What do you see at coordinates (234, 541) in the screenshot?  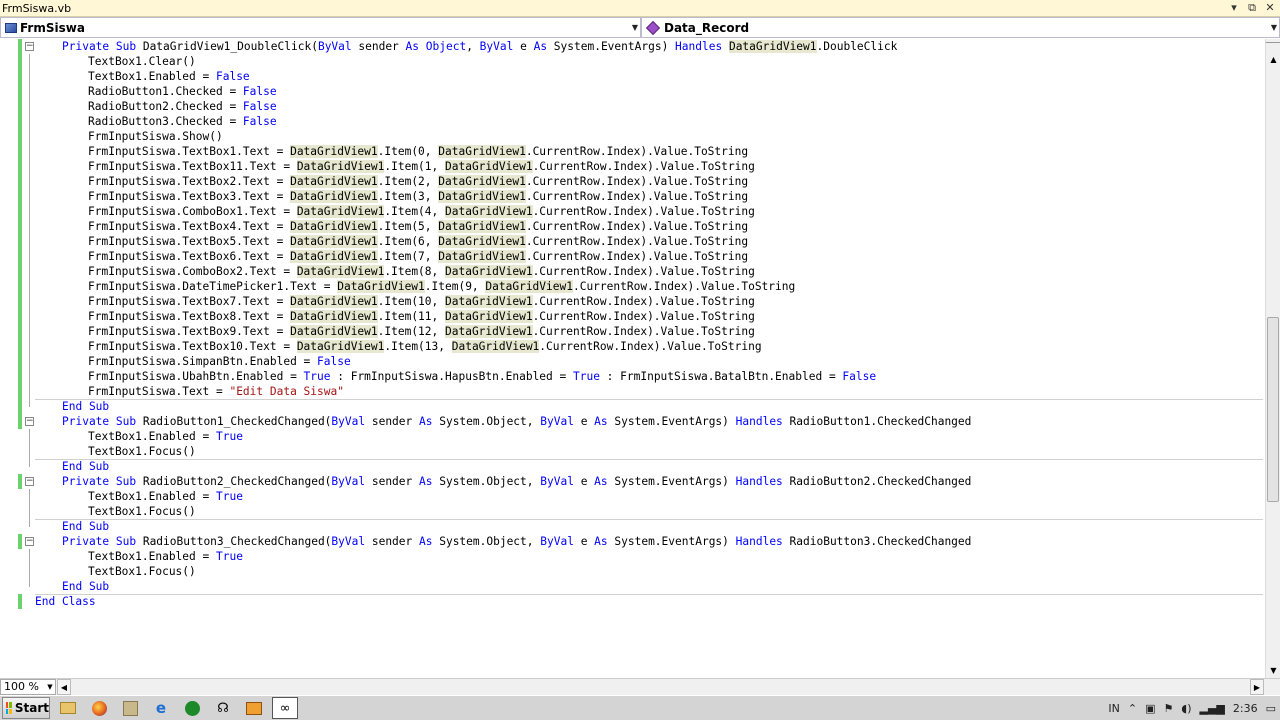 I see `code-token: RadioButton3_CheckedChanged(` at bounding box center [234, 541].